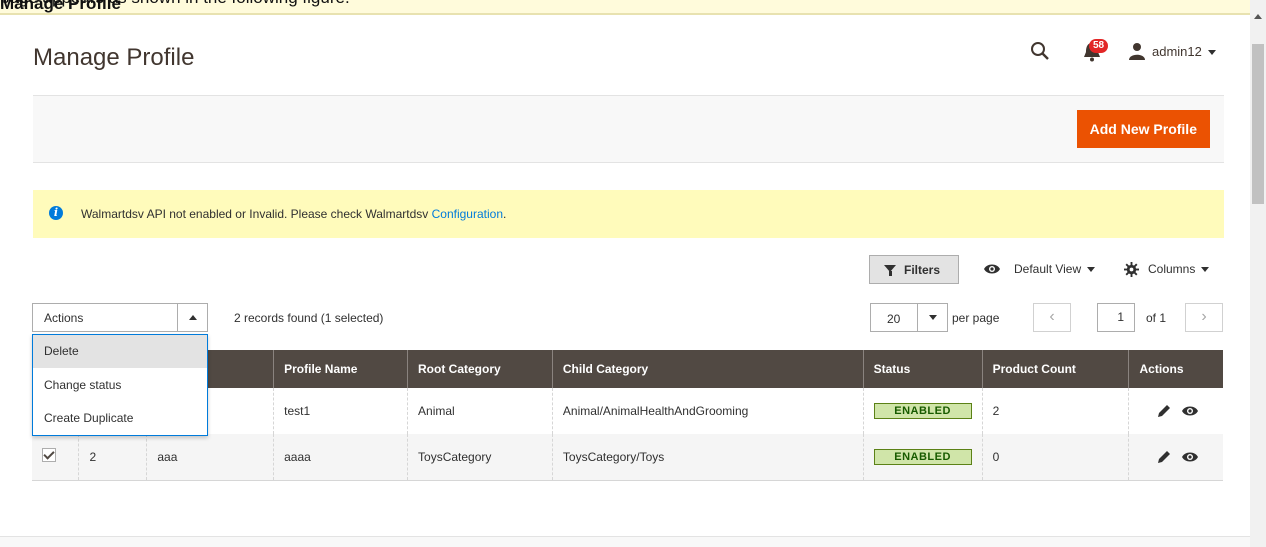  Describe the element at coordinates (114, 57) in the screenshot. I see `page-title: Manage Profile` at that location.